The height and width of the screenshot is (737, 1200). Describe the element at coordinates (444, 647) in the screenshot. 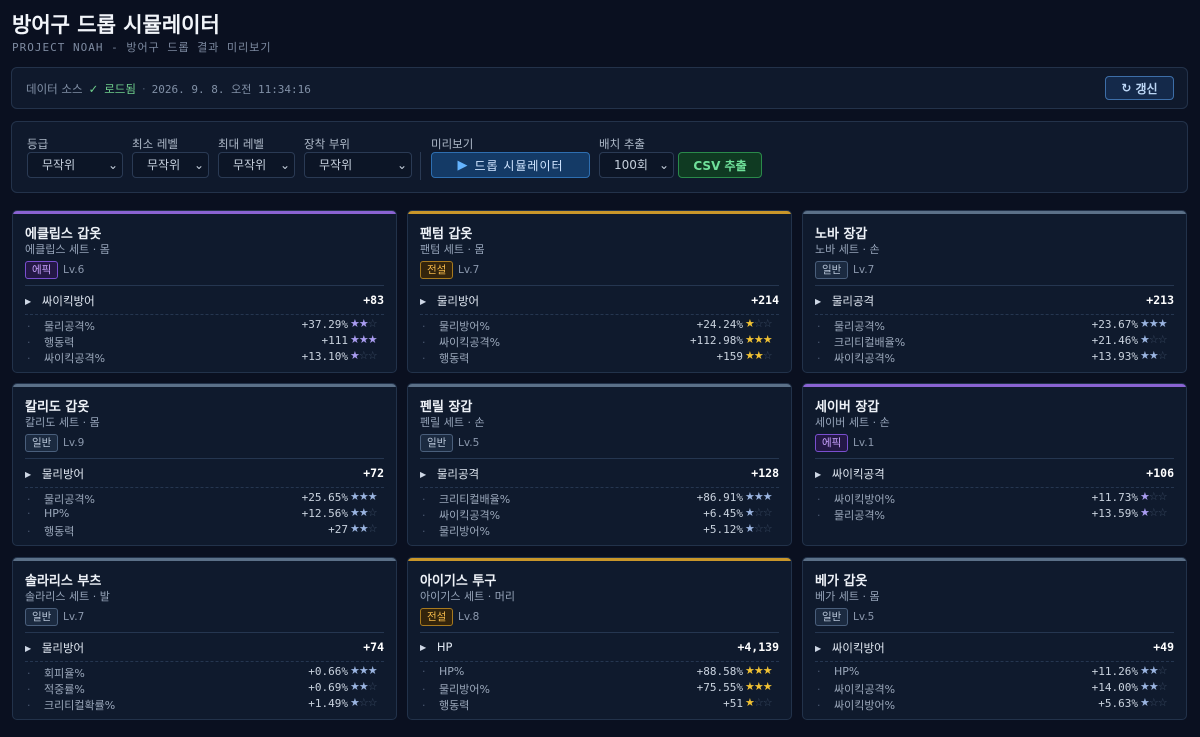

I see `main-stat-name: HP` at that location.